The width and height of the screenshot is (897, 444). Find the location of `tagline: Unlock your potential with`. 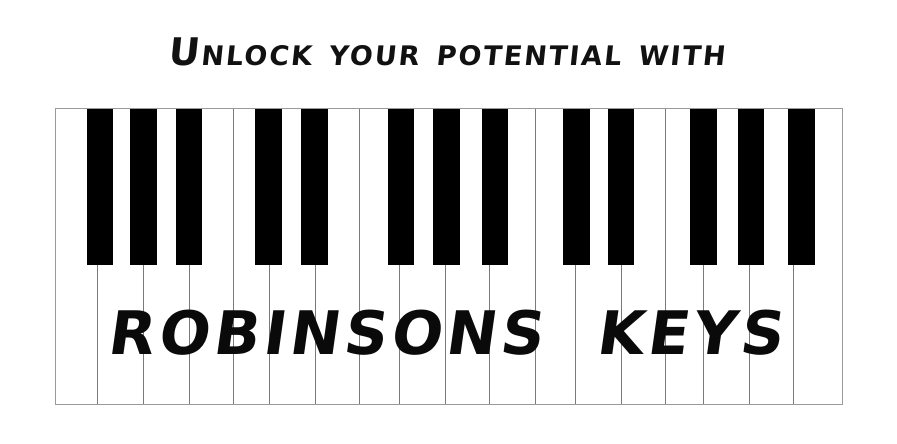

tagline: Unlock your potential with is located at coordinates (448, 52).